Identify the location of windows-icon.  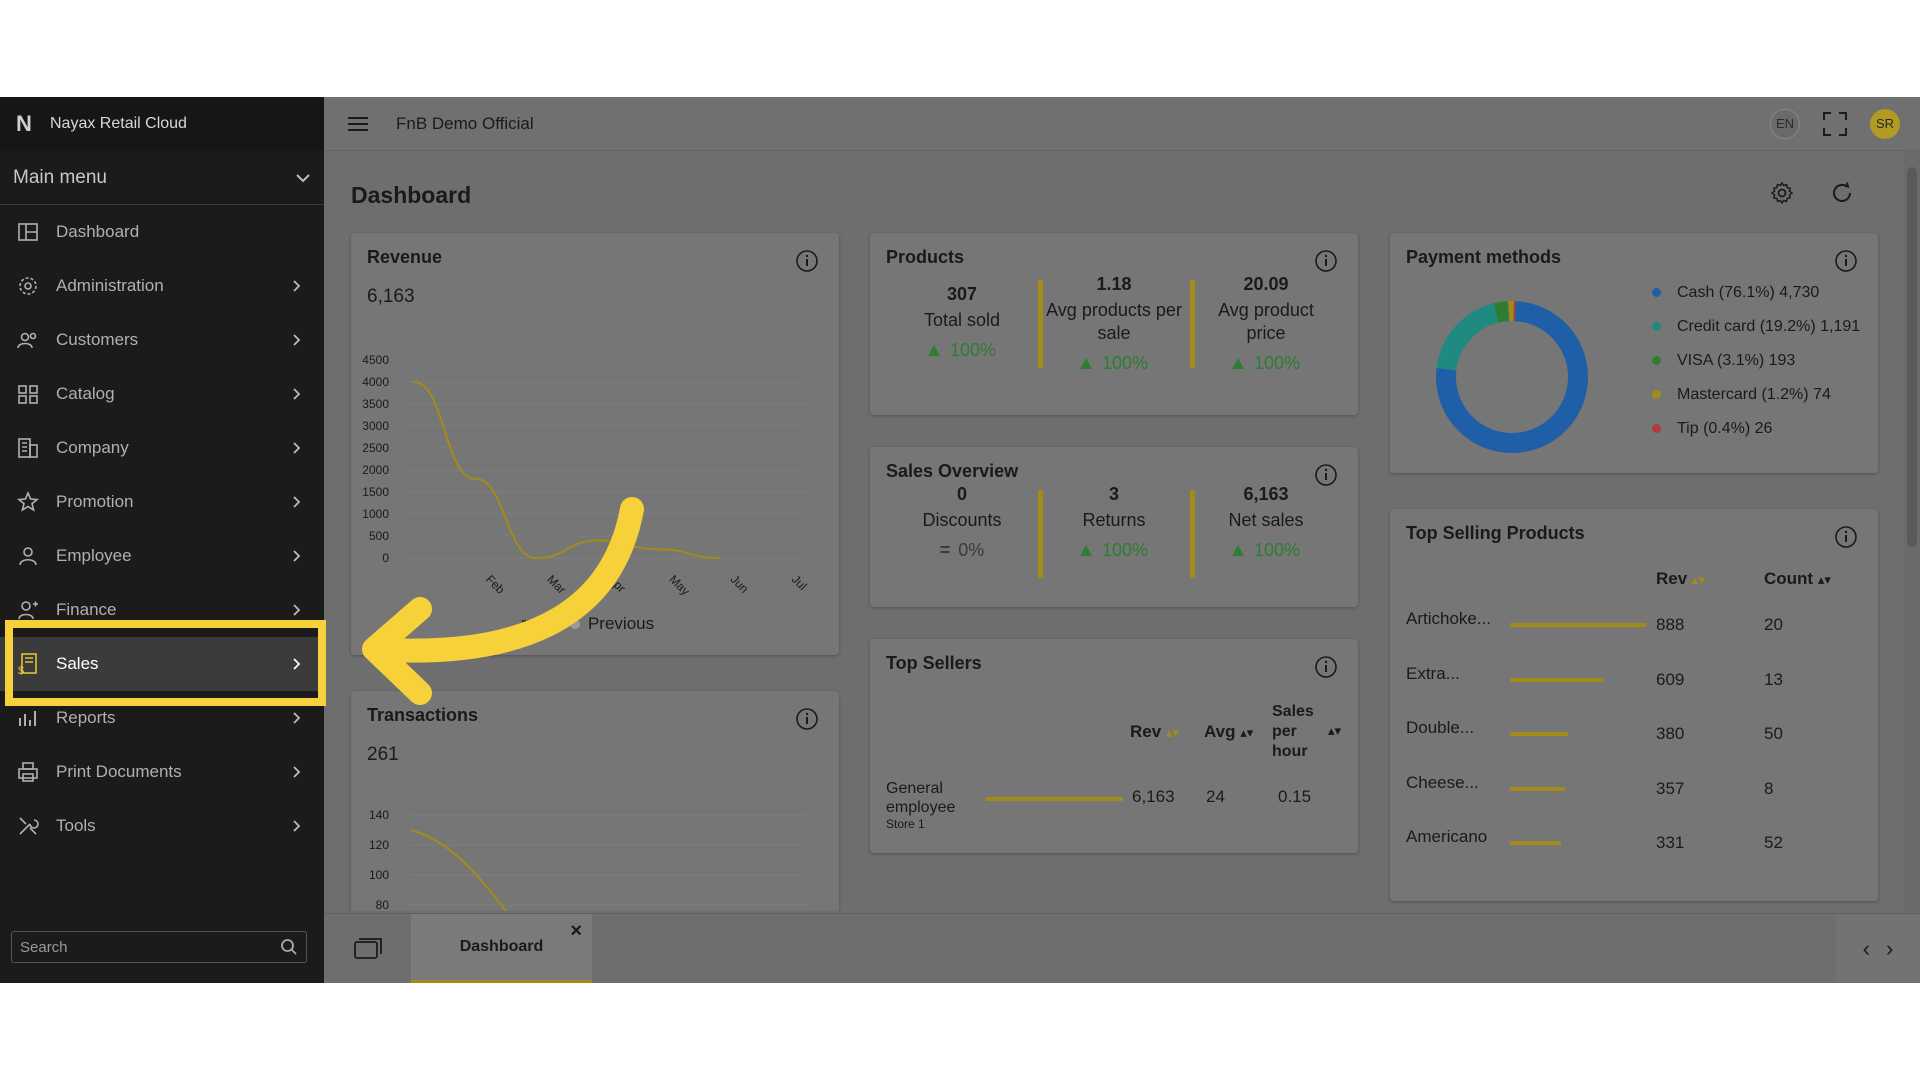
(368, 949).